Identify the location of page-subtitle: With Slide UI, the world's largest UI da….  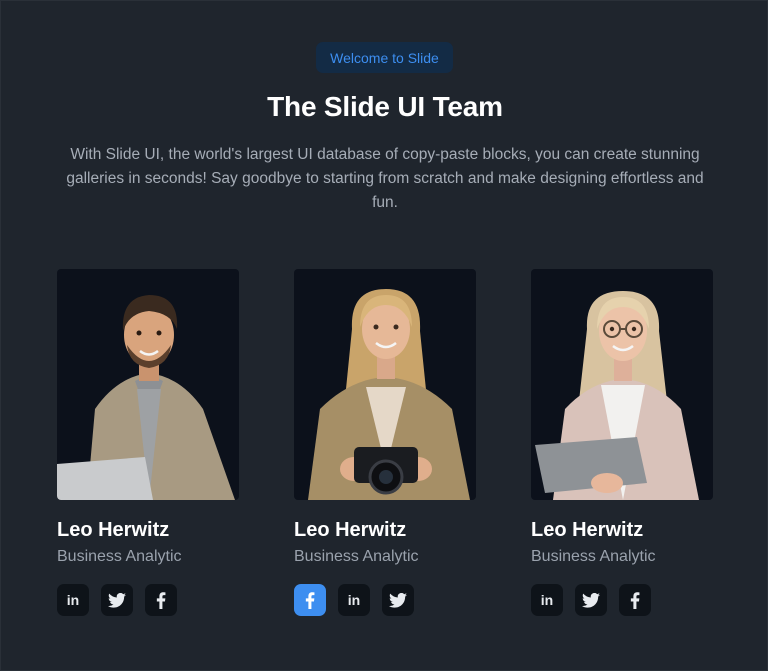
(385, 178).